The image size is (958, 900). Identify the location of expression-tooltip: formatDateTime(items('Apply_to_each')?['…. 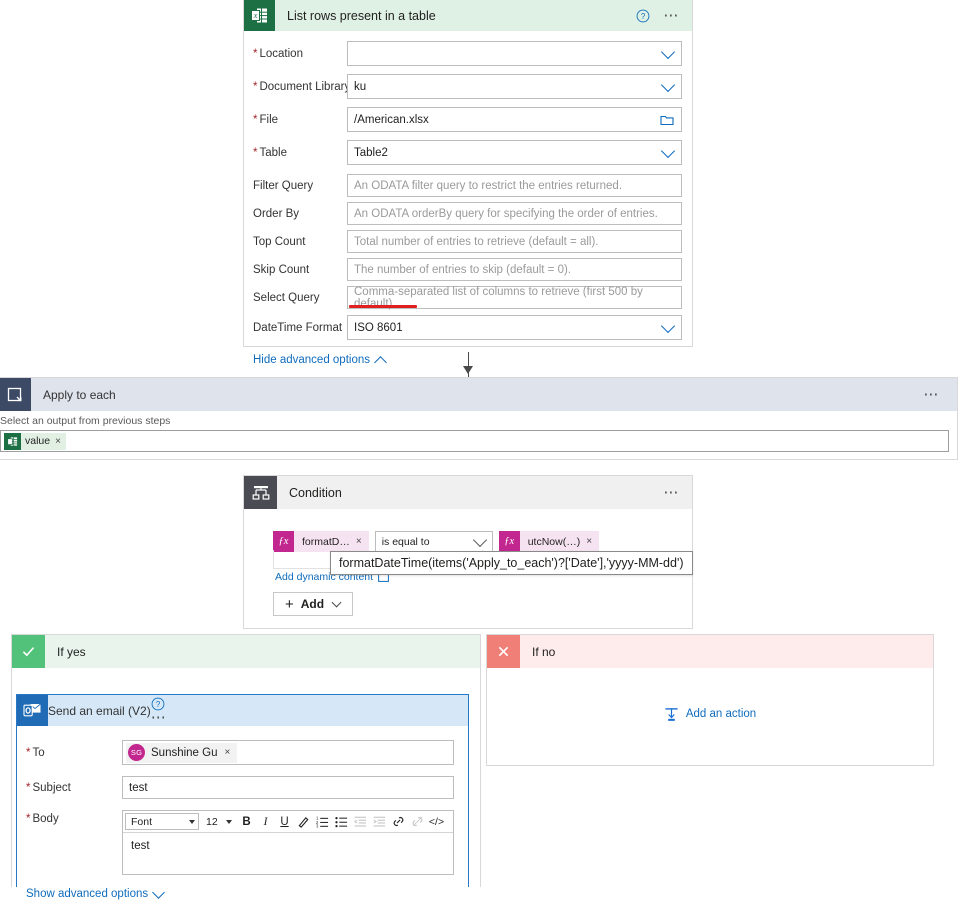
(511, 563).